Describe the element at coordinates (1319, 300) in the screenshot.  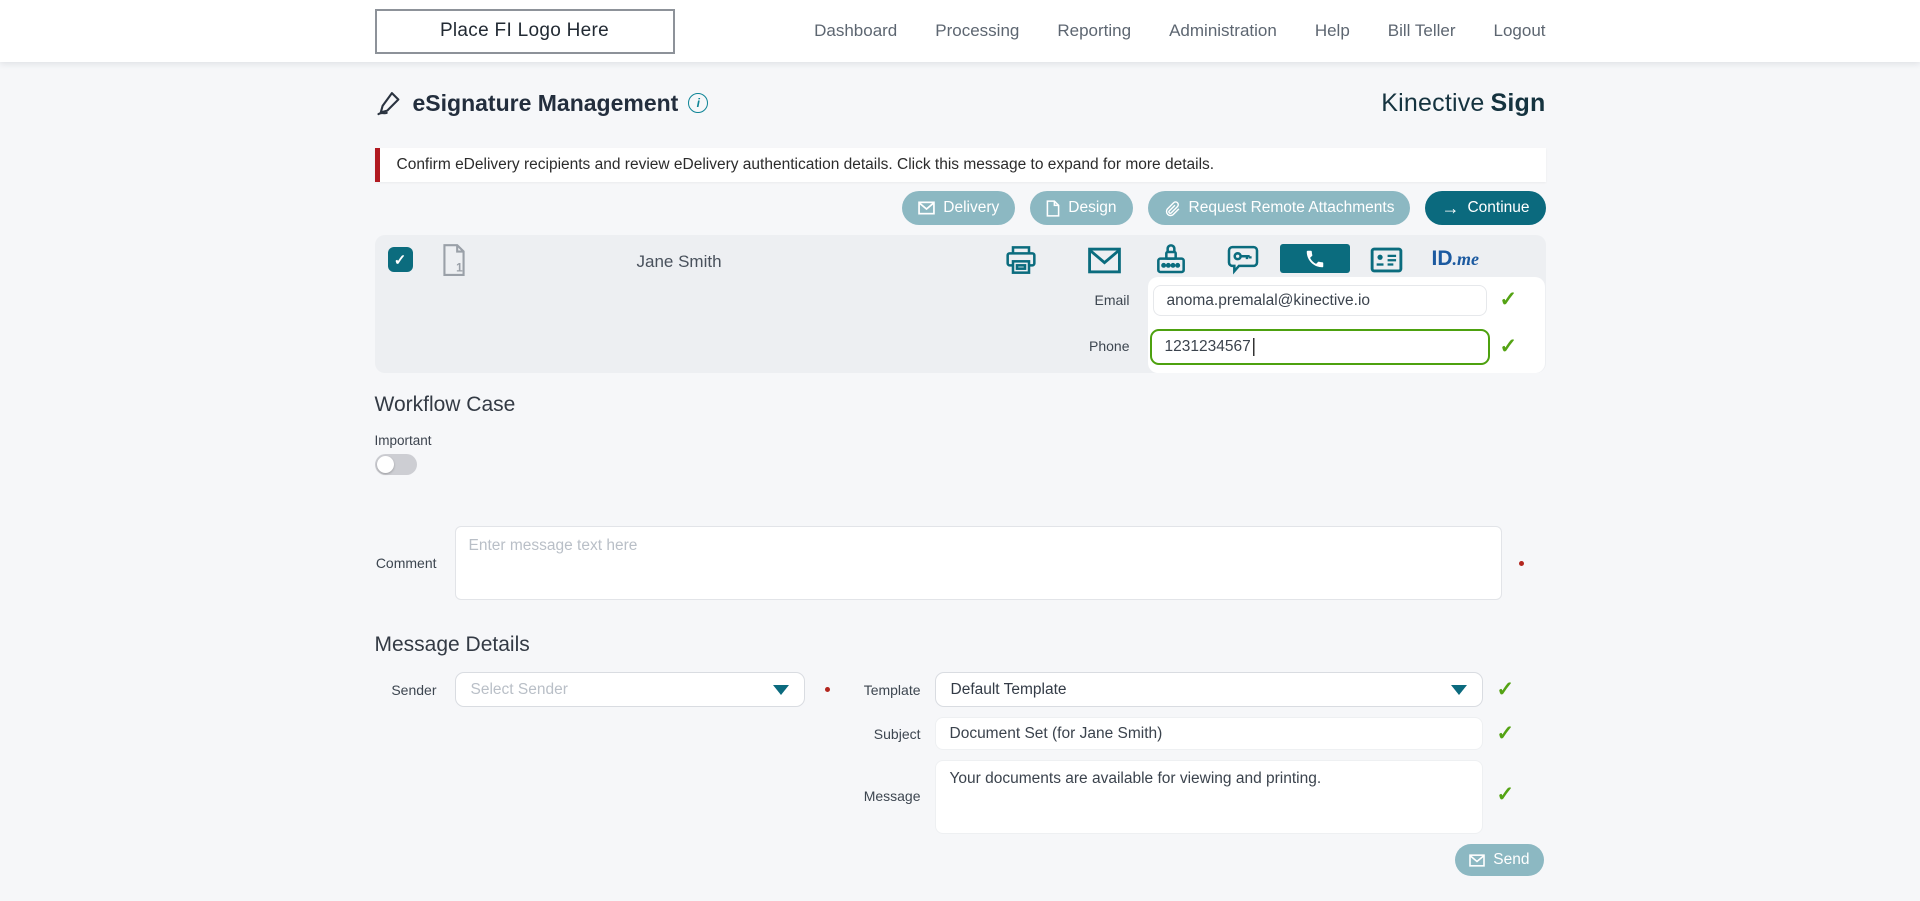
I see `email-input` at that location.